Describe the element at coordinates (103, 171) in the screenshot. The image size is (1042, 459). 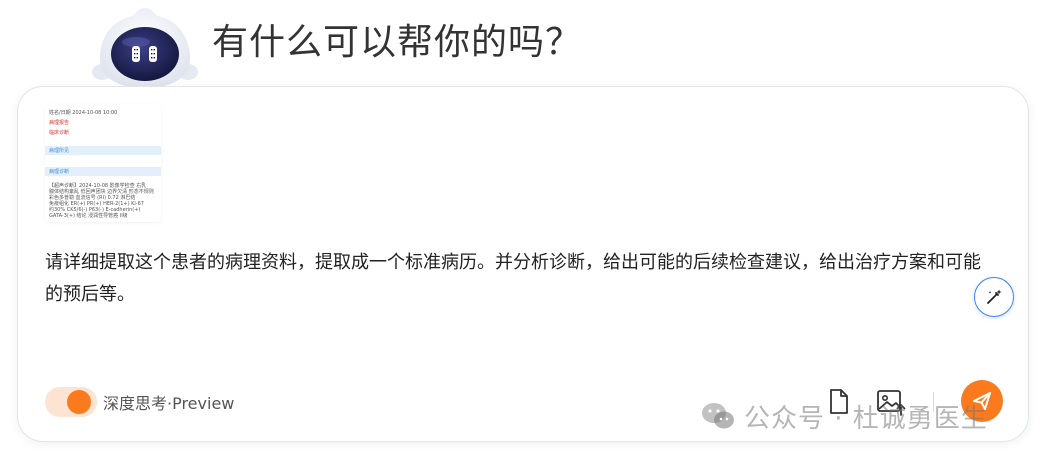
I see `doc-band: 病理诊断` at that location.